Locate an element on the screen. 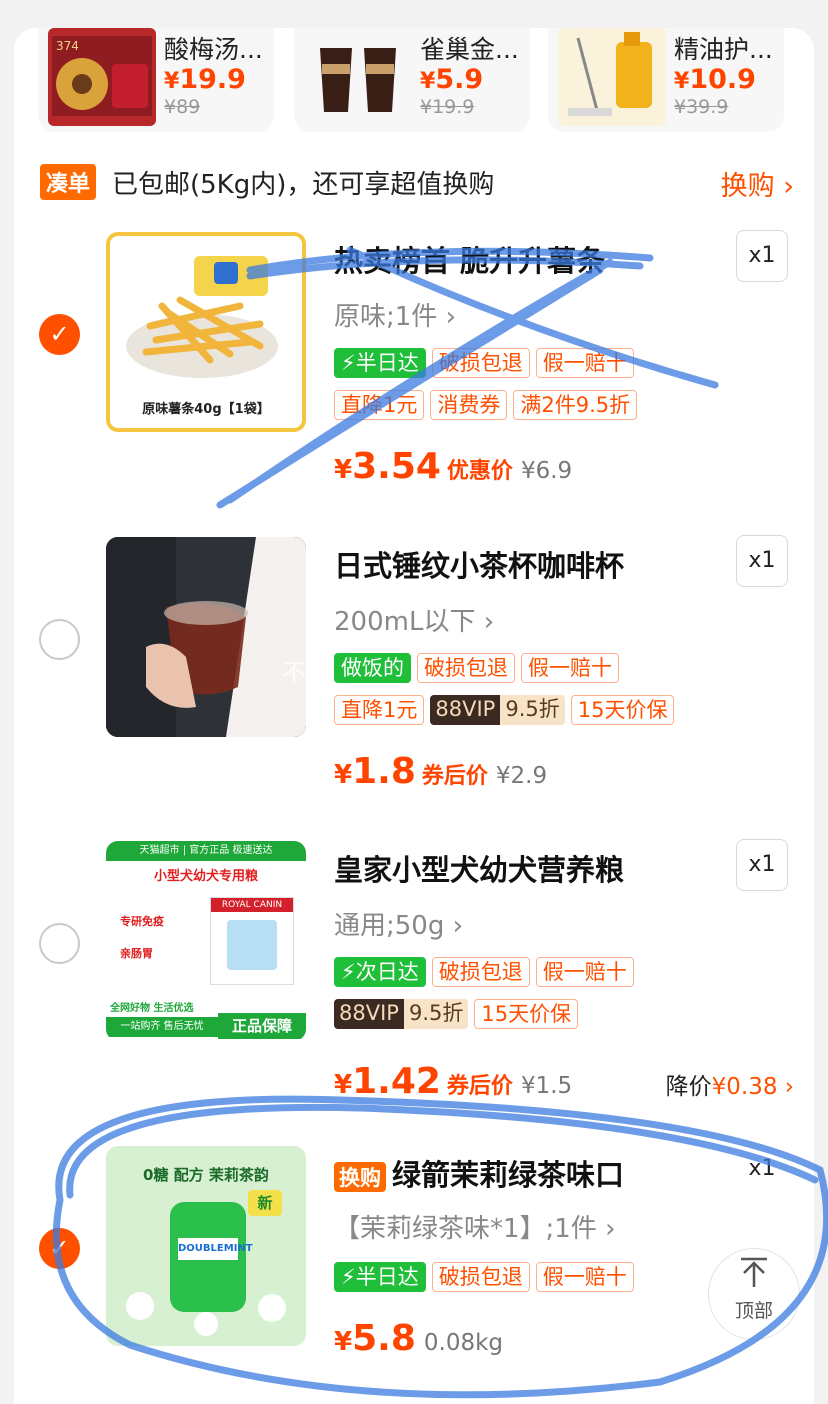 The image size is (828, 1404). price-drop-link: 降价¥0.38 › is located at coordinates (730, 1084).